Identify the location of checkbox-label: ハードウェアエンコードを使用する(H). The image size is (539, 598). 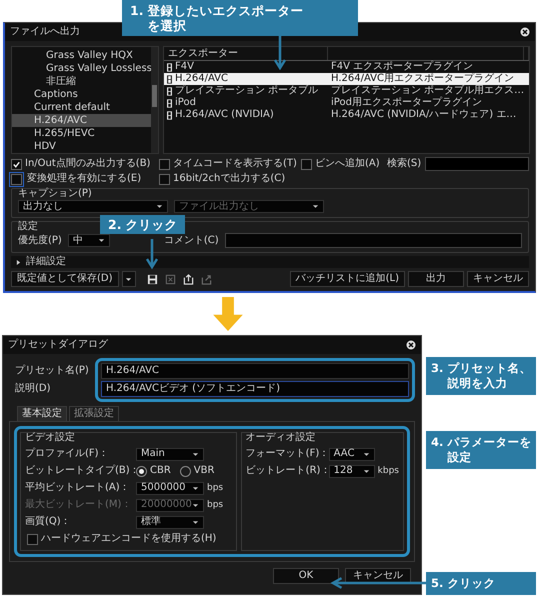
(128, 539).